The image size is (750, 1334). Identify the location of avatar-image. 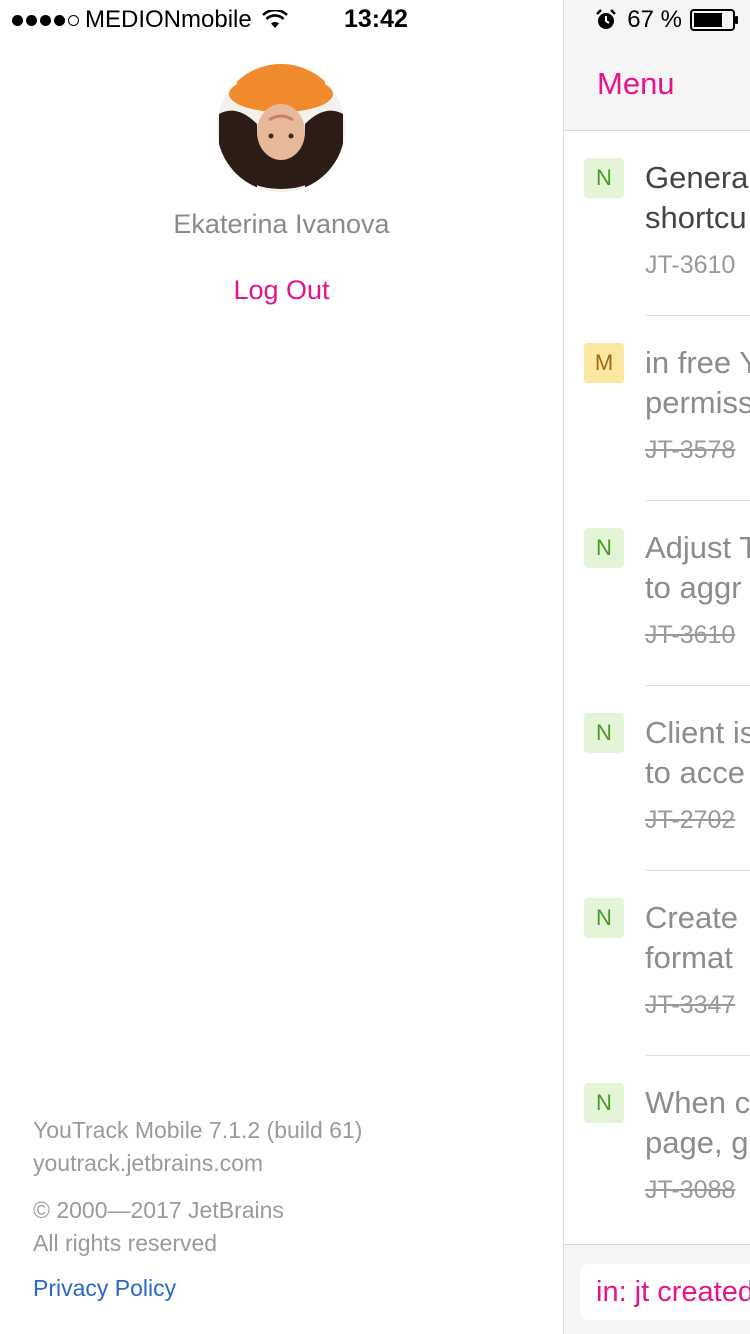
(281, 128).